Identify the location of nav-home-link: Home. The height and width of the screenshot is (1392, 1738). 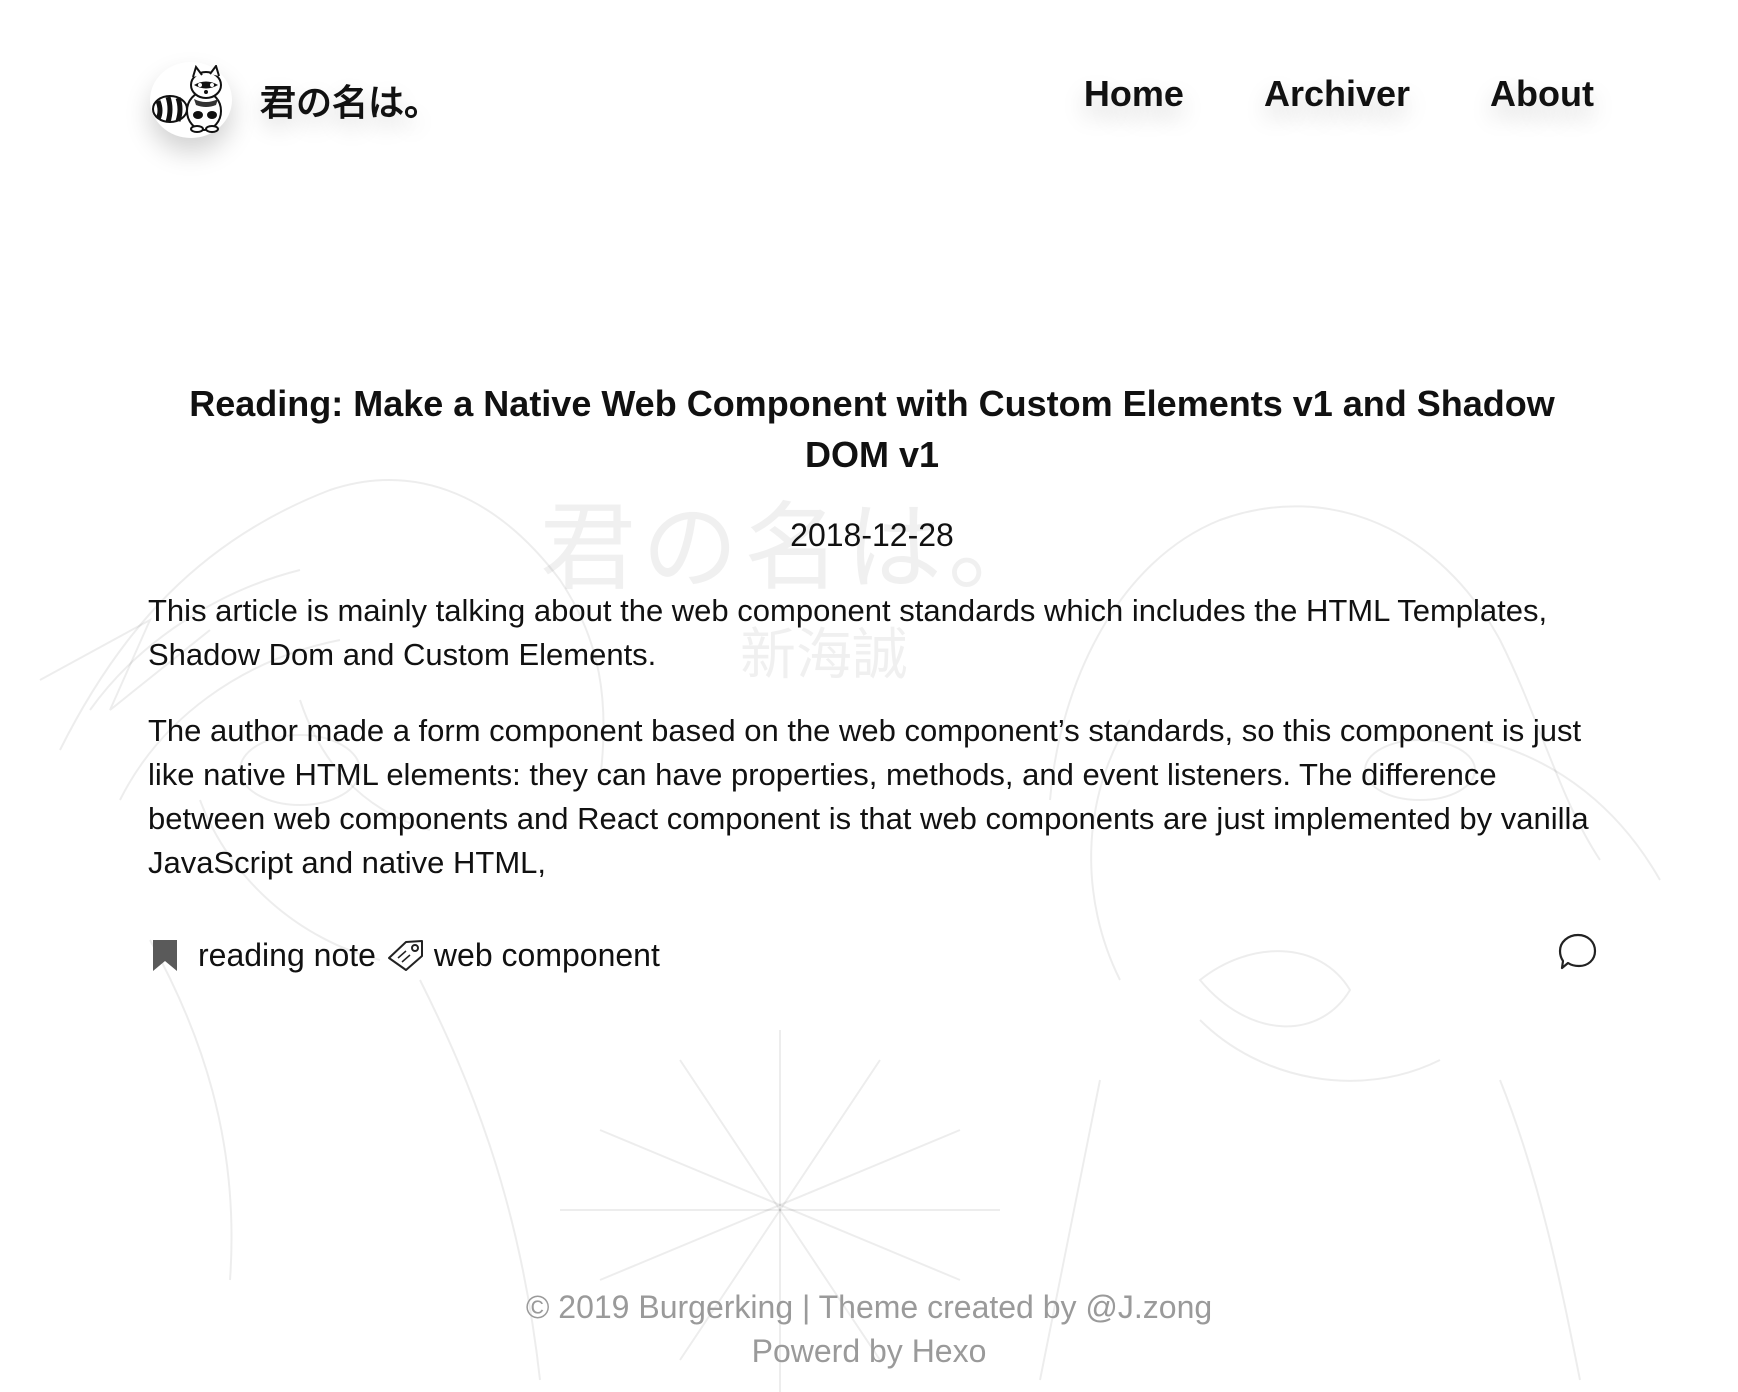
(1134, 94).